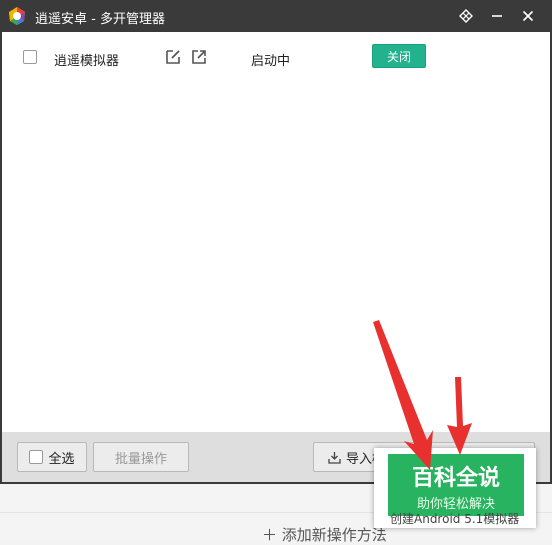  I want to click on select-all-label: 全选, so click(61, 459).